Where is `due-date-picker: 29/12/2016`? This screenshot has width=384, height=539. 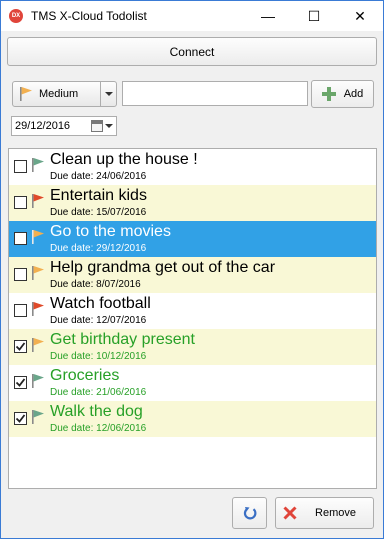
due-date-picker: 29/12/2016 is located at coordinates (64, 126).